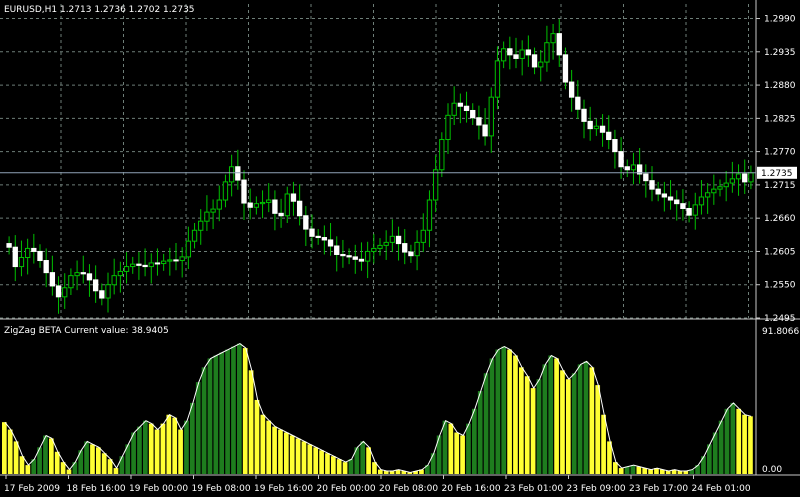 The height and width of the screenshot is (497, 800). I want to click on current-price-label: 1.2735, so click(777, 174).